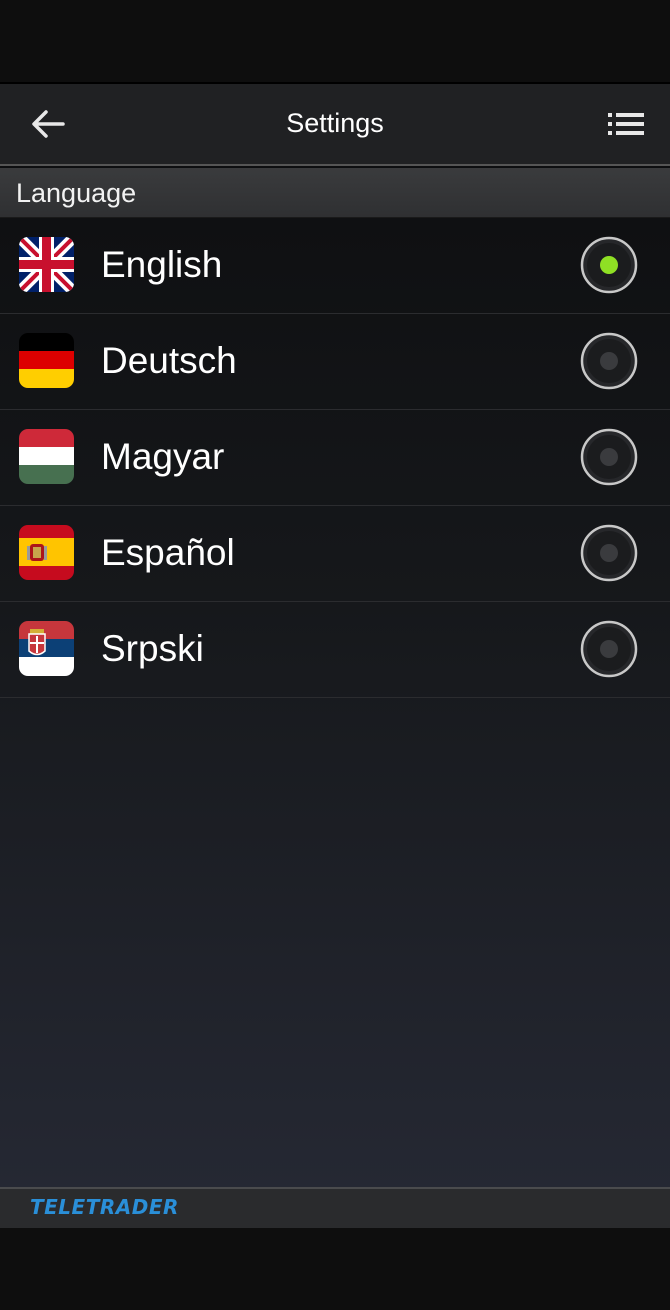 This screenshot has height=1310, width=670. What do you see at coordinates (46, 264) in the screenshot?
I see `uk-flag-icon` at bounding box center [46, 264].